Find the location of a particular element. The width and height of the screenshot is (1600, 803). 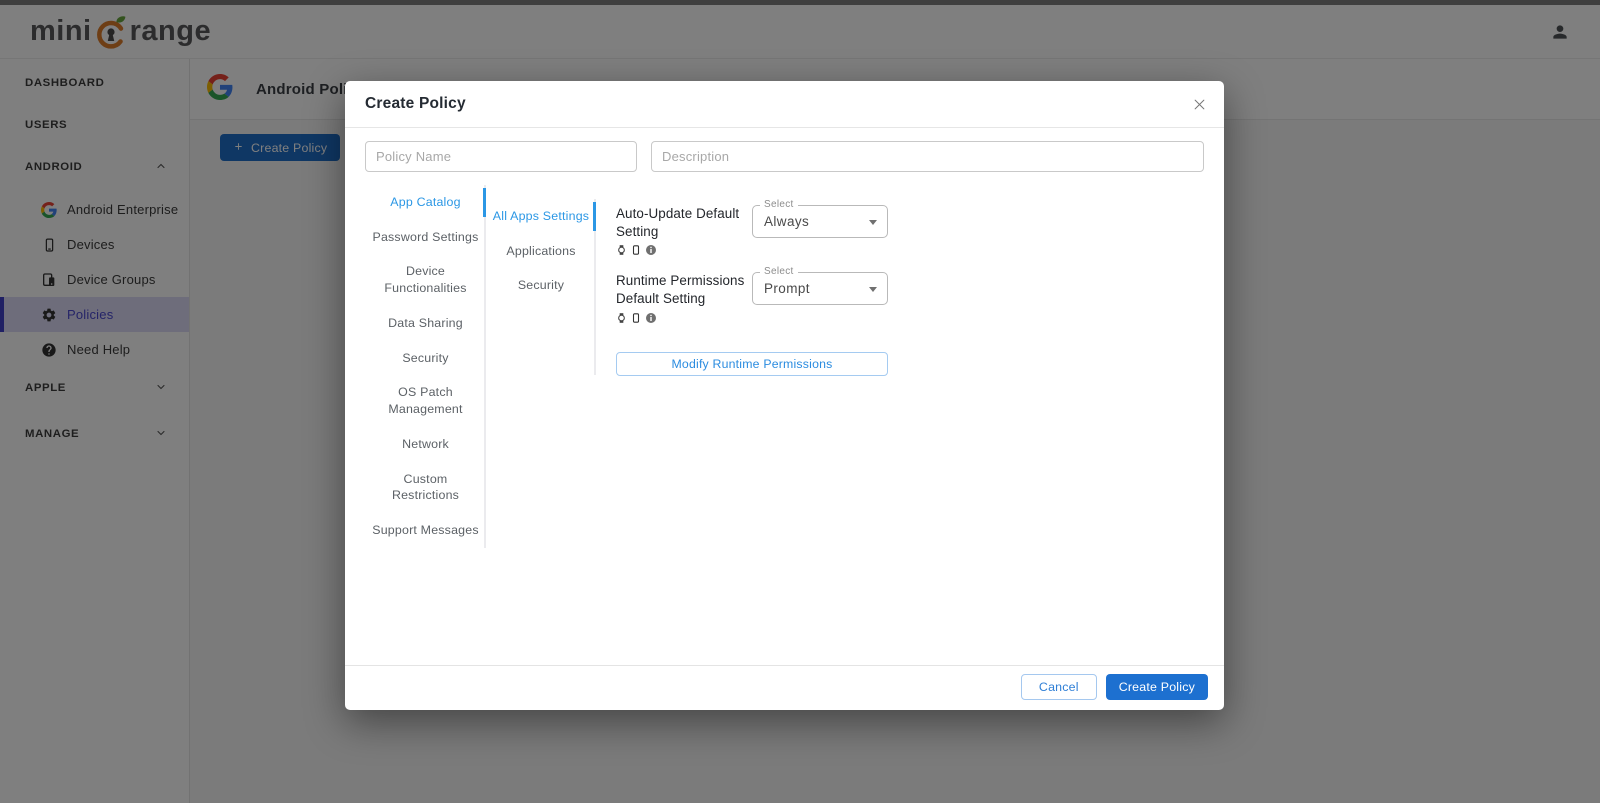

tab-network: Network is located at coordinates (425, 444).